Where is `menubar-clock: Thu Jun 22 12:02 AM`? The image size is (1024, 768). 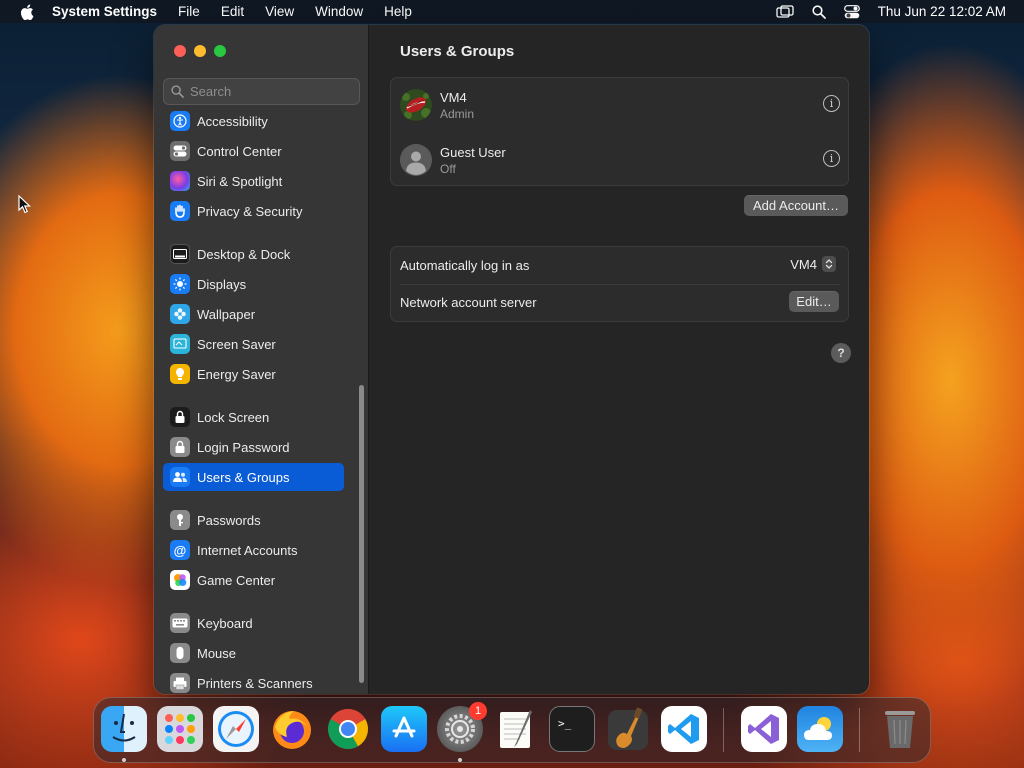
menubar-clock: Thu Jun 22 12:02 AM is located at coordinates (942, 11).